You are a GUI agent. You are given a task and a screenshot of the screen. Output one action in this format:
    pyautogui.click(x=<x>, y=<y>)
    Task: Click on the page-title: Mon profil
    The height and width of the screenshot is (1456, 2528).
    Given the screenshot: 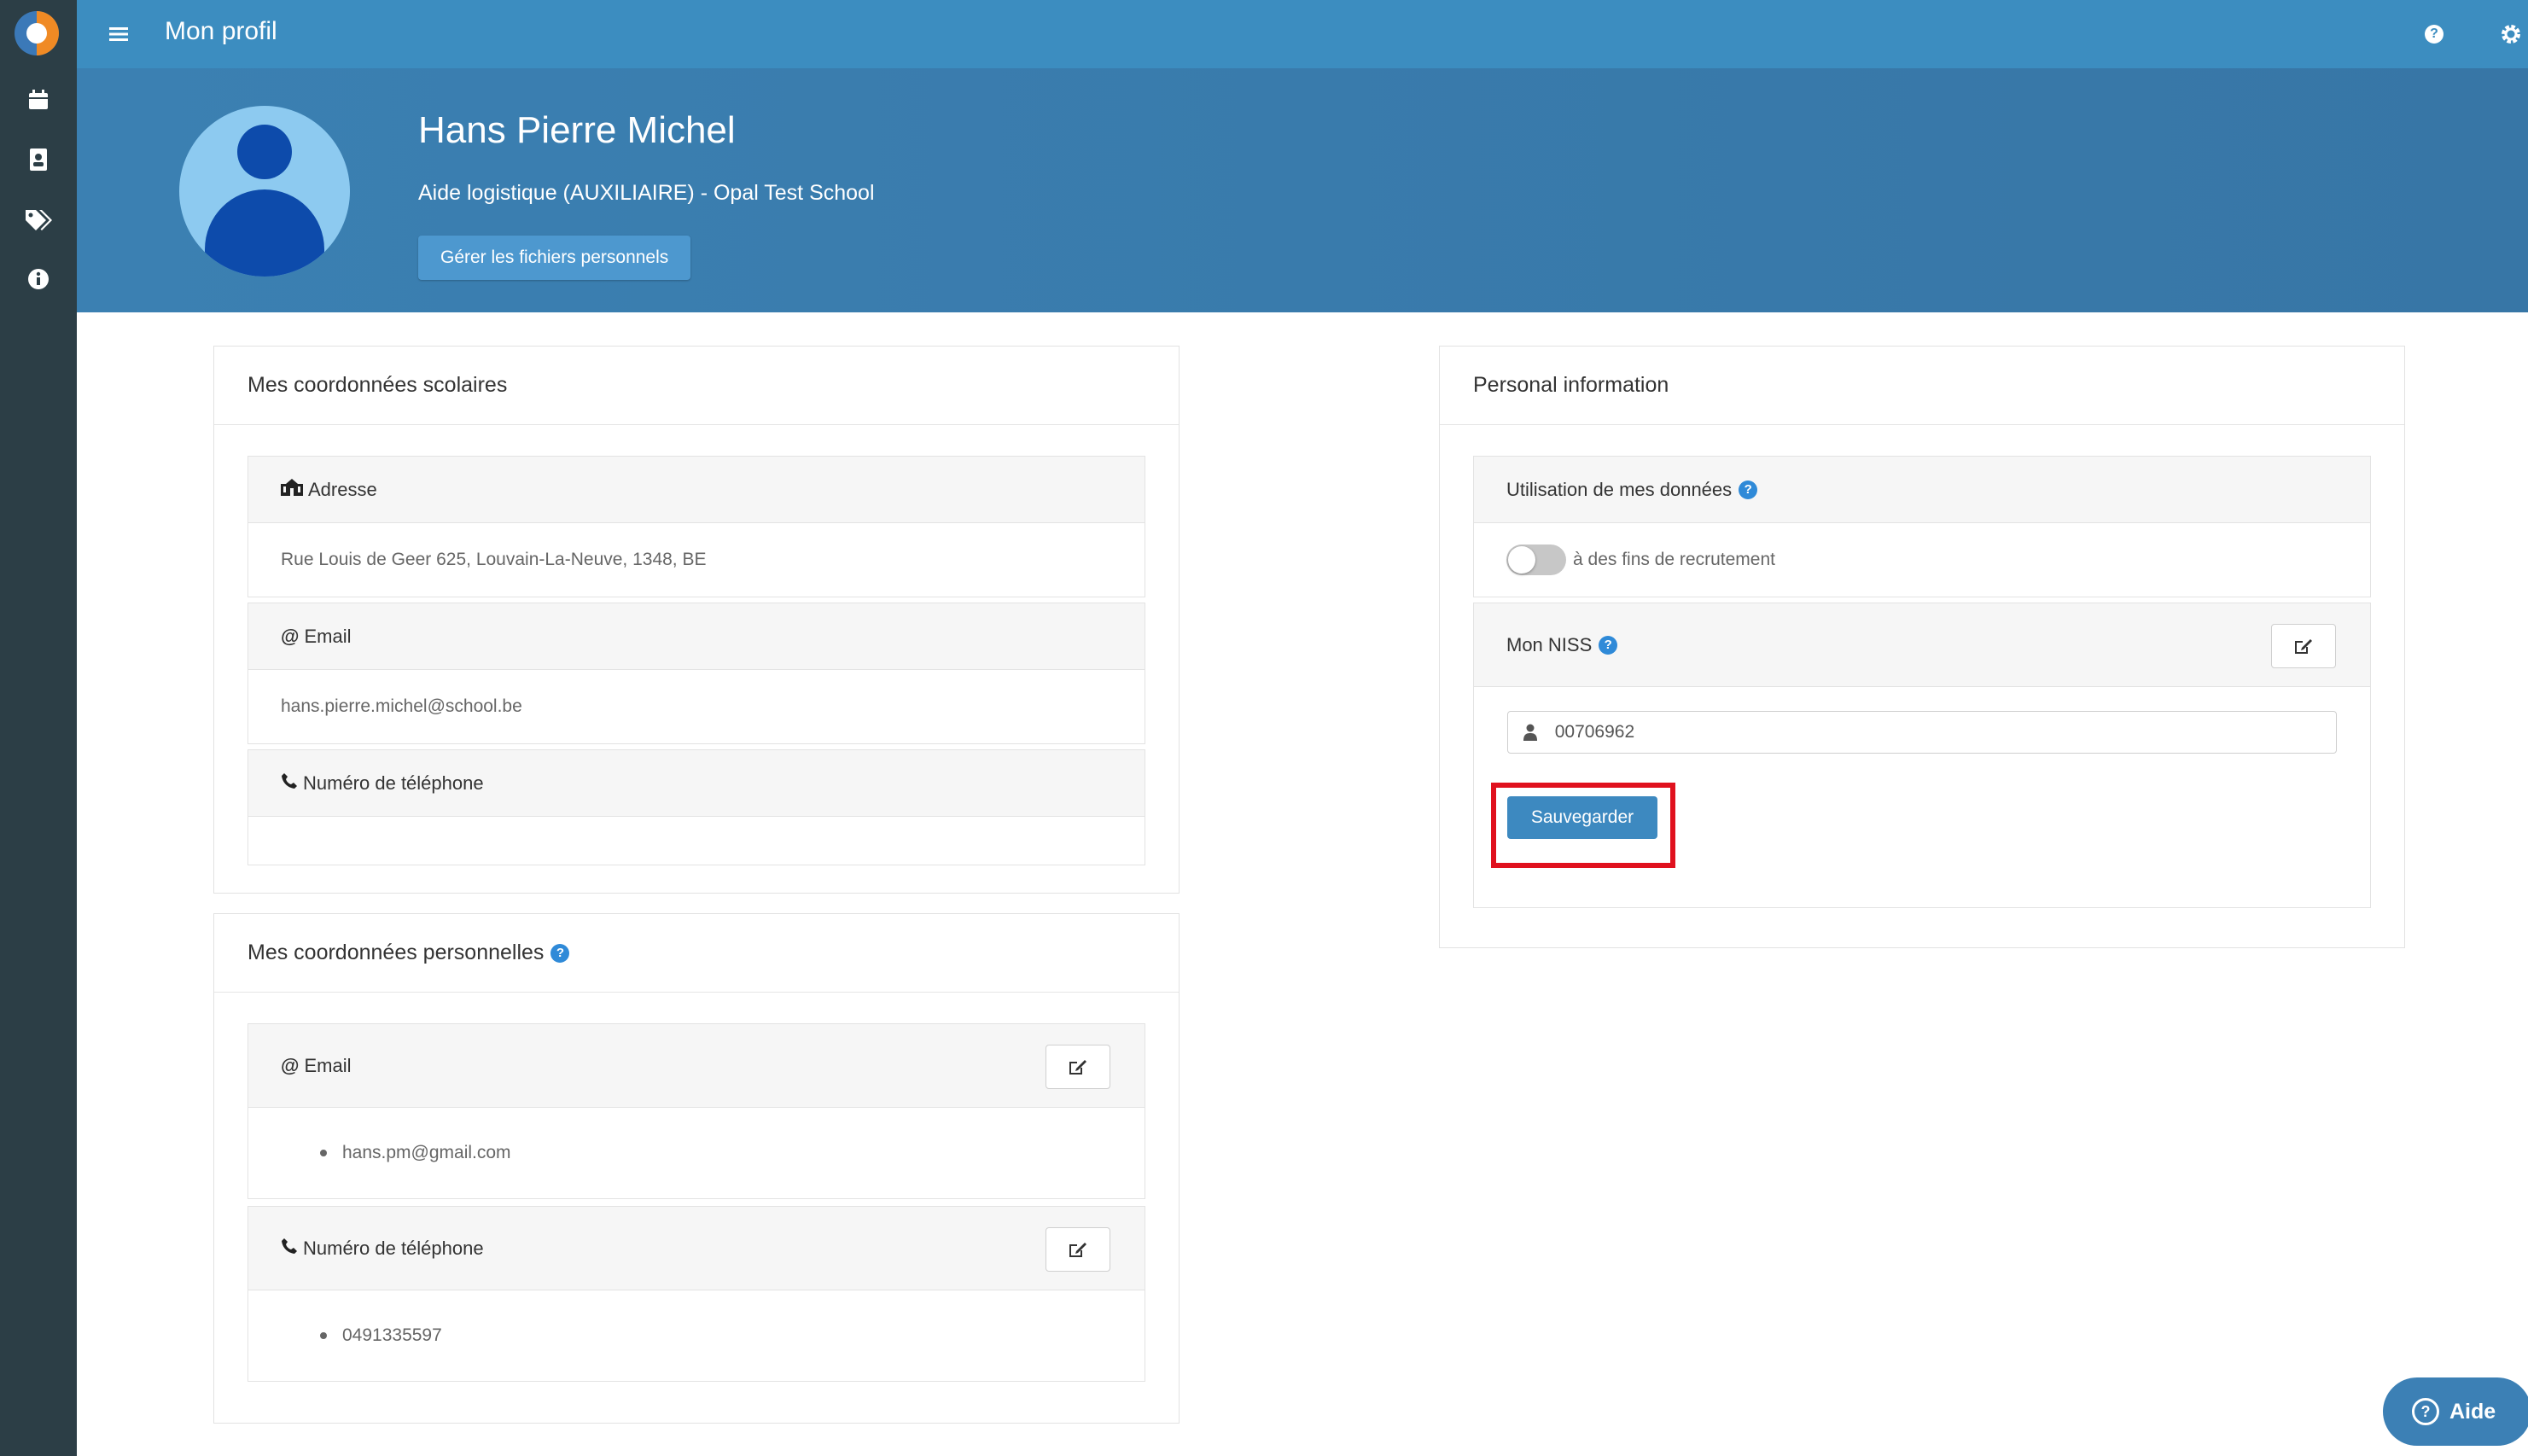 What is the action you would take?
    pyautogui.click(x=221, y=31)
    